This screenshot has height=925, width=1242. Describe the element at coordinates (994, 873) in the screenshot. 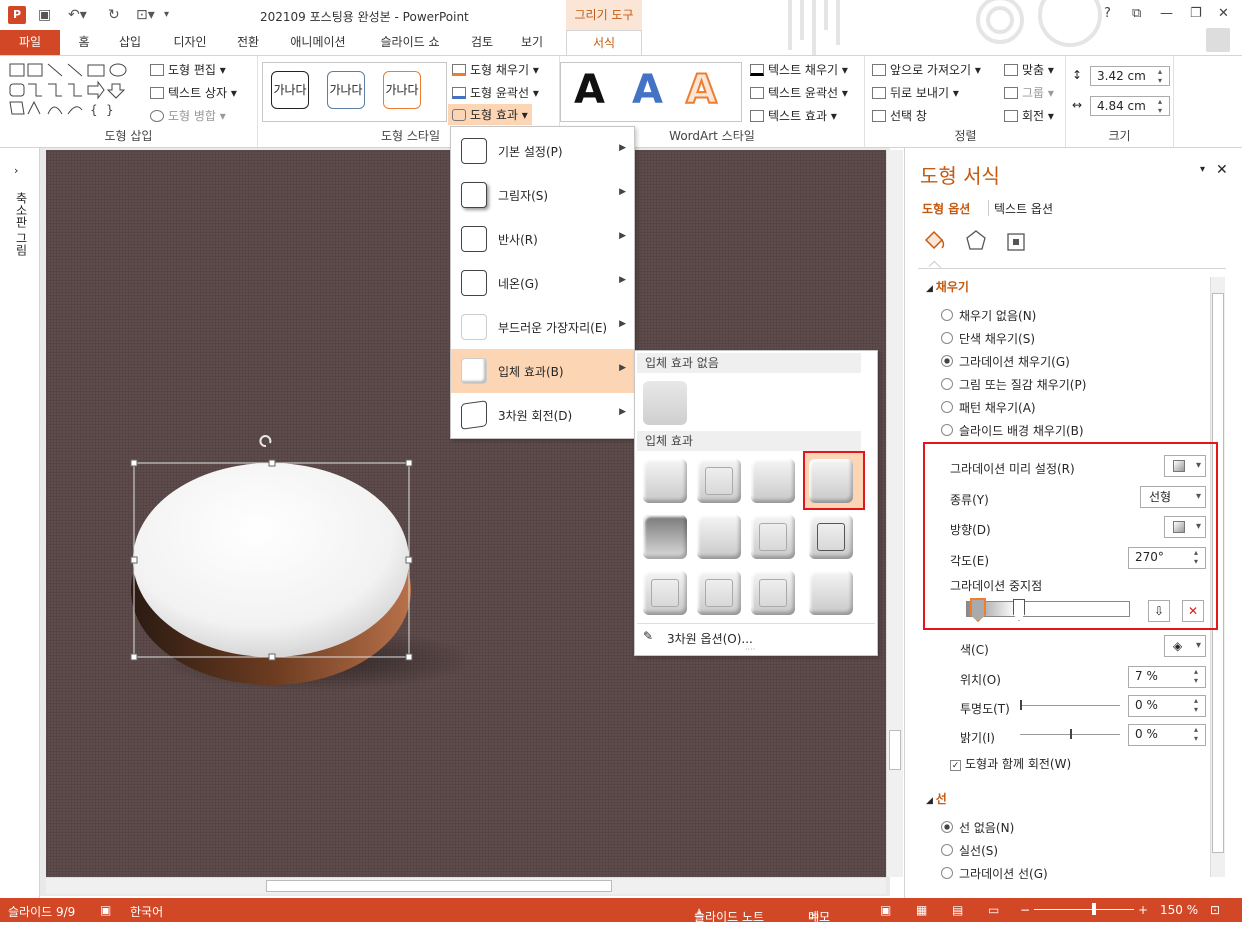

I see `radio-gradient-line: 그라데이션 선(G)` at that location.